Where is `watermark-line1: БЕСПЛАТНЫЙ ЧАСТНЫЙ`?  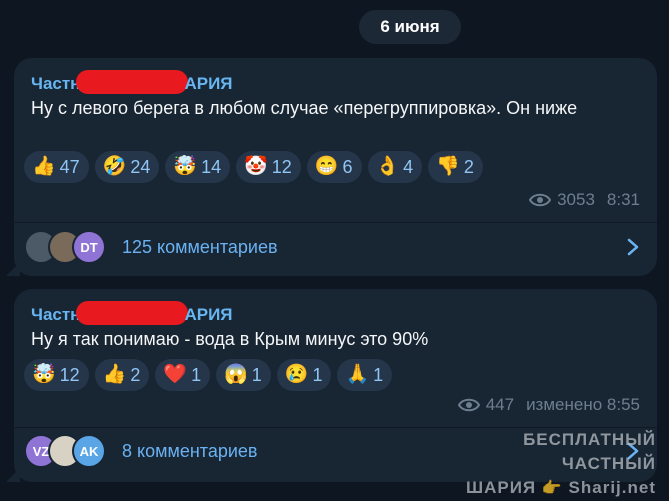 watermark-line1: БЕСПЛАТНЫЙ ЧАСТНЫЙ is located at coordinates (589, 451).